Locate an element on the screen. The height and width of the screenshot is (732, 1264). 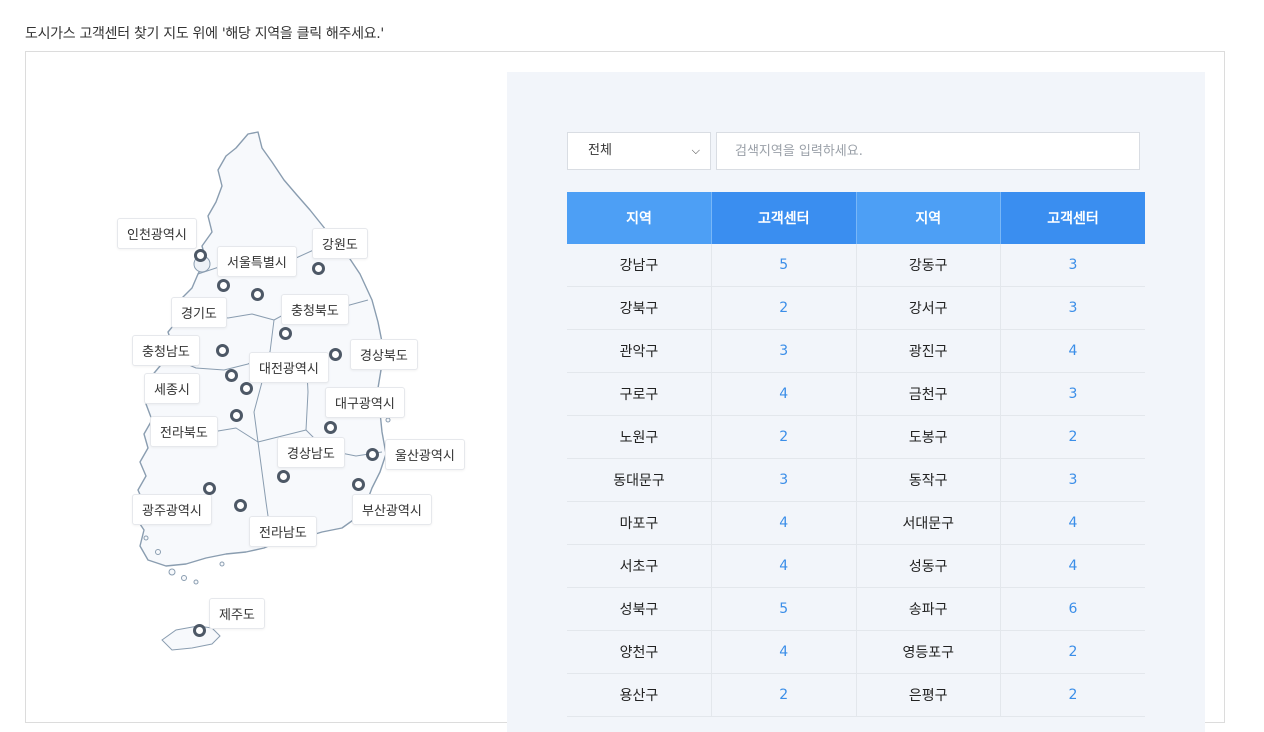
table-row: 양천구 4 영등포구 2 is located at coordinates (856, 652).